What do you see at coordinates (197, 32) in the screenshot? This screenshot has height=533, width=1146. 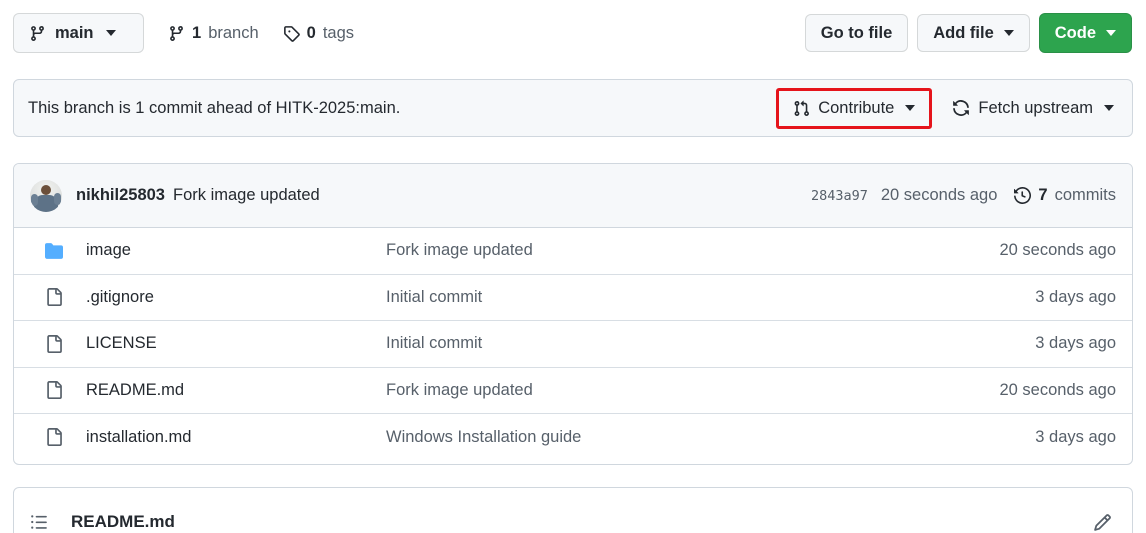 I see `branches-count: 1` at bounding box center [197, 32].